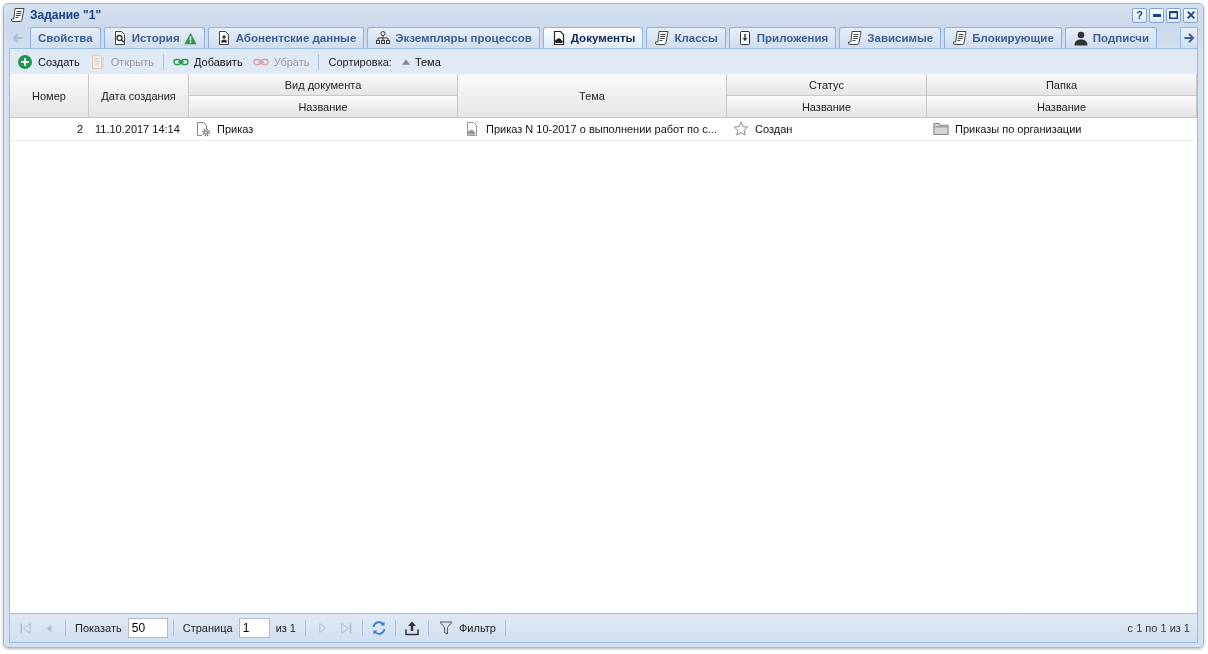 The width and height of the screenshot is (1208, 654). What do you see at coordinates (49, 96) in the screenshot?
I see `column-header: Номер` at bounding box center [49, 96].